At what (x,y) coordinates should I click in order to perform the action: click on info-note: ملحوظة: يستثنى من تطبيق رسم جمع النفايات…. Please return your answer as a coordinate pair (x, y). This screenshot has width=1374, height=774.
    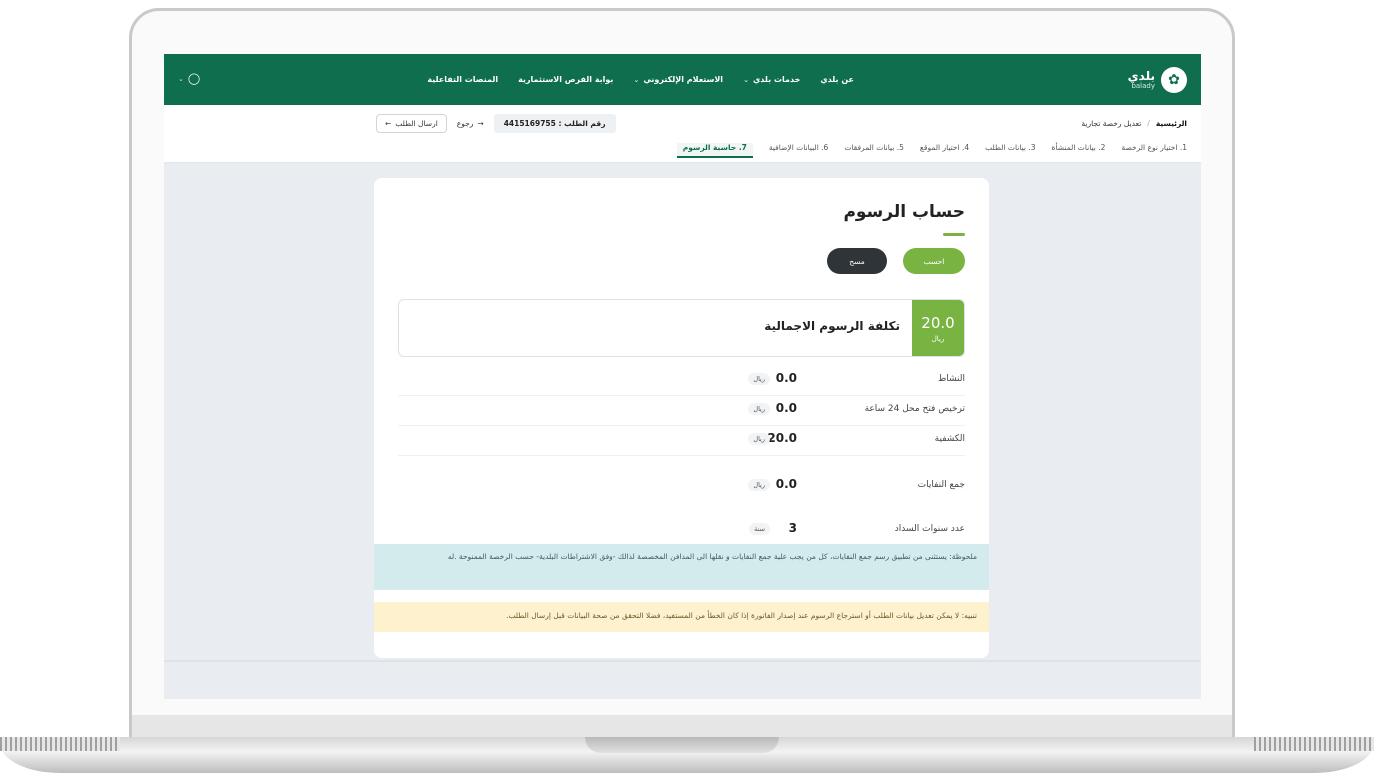
    Looking at the image, I should click on (681, 567).